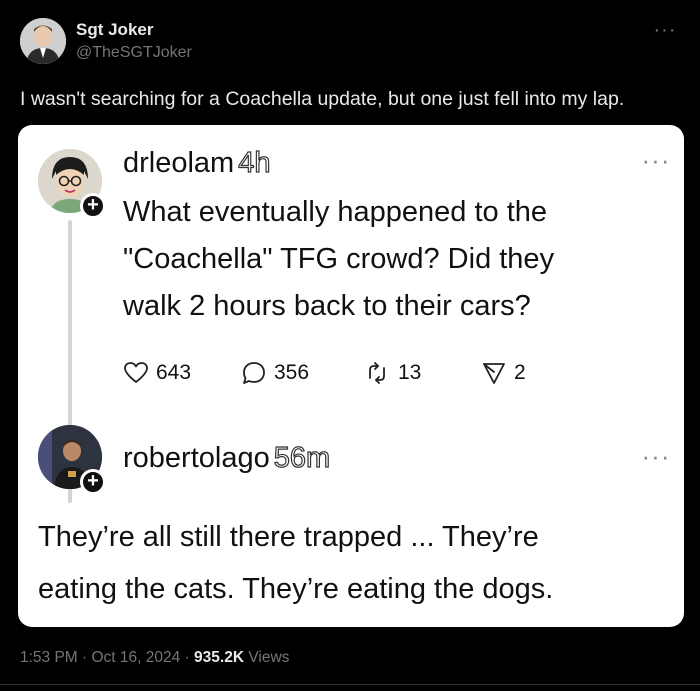 The image size is (700, 691). I want to click on tweet-metadata: 1:53 PM · Oct 16, 2024 · 935.2K Views, so click(154, 658).